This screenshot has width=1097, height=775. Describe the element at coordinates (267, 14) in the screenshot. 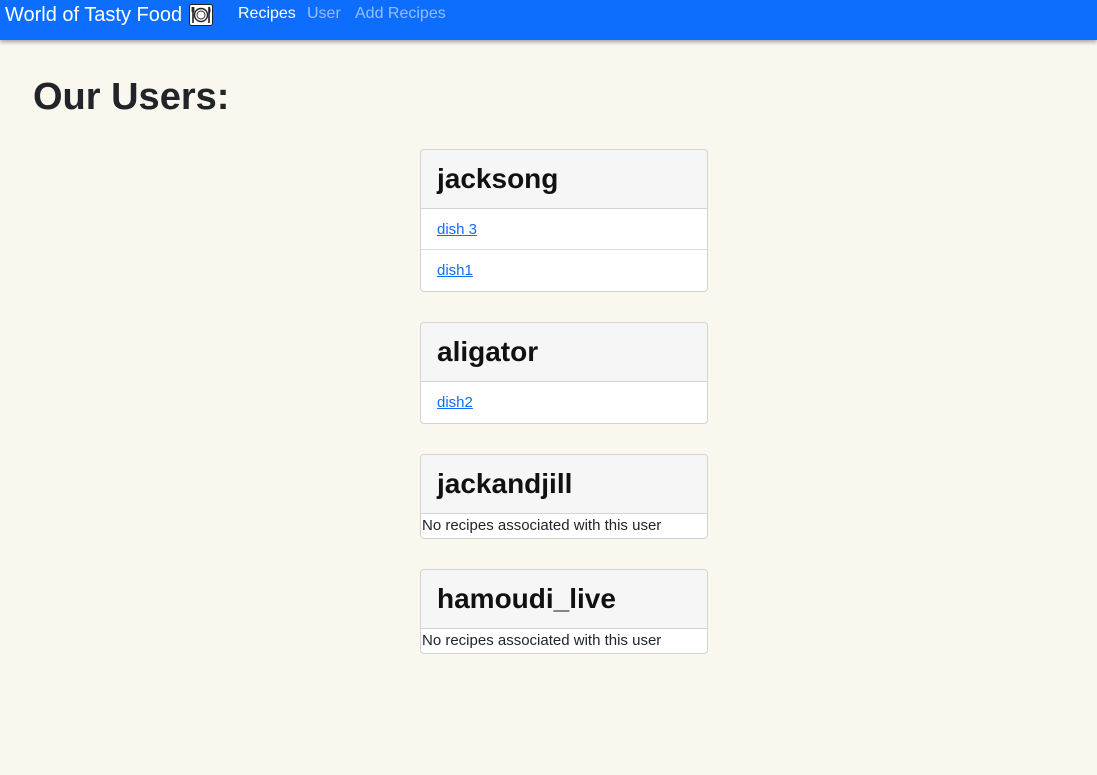

I see `nav-recipes-link: Recipes` at that location.